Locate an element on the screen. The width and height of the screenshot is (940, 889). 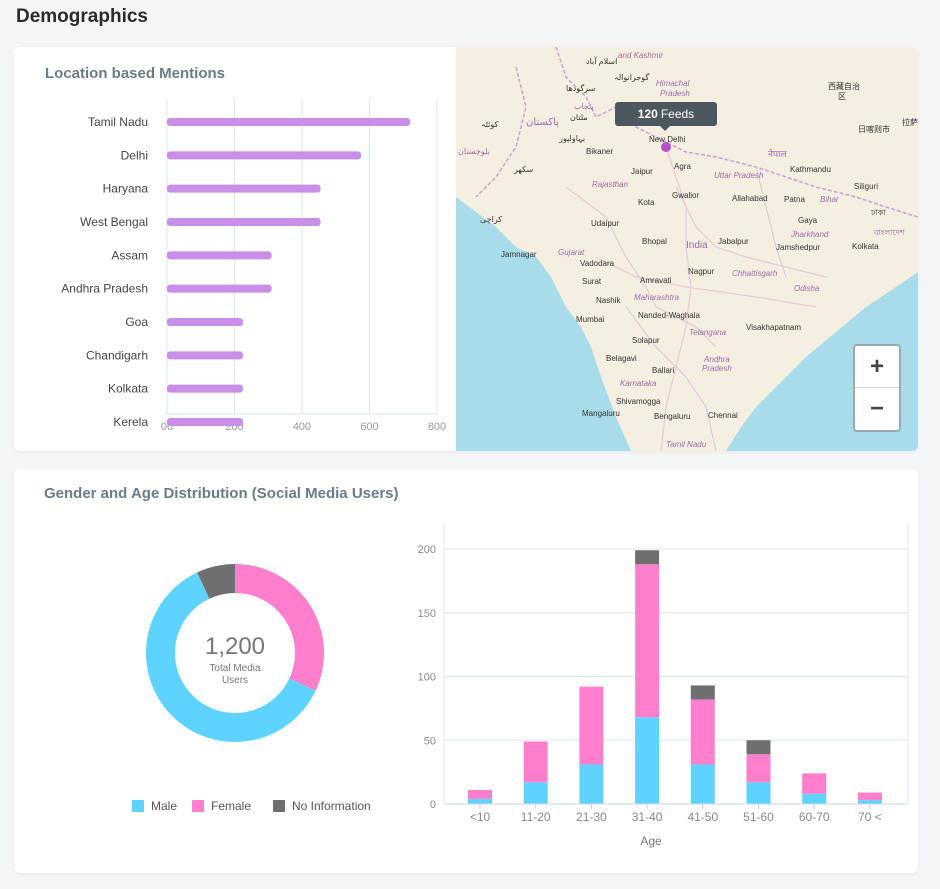
map-label: Siliguri is located at coordinates (866, 186).